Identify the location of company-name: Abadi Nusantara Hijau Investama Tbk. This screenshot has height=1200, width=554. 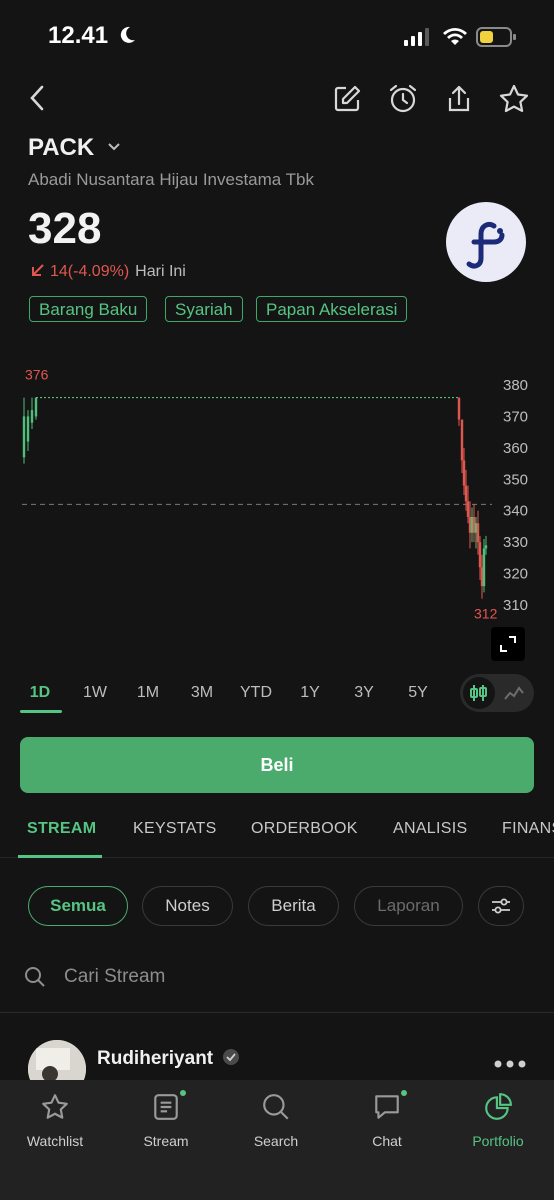
(171, 179).